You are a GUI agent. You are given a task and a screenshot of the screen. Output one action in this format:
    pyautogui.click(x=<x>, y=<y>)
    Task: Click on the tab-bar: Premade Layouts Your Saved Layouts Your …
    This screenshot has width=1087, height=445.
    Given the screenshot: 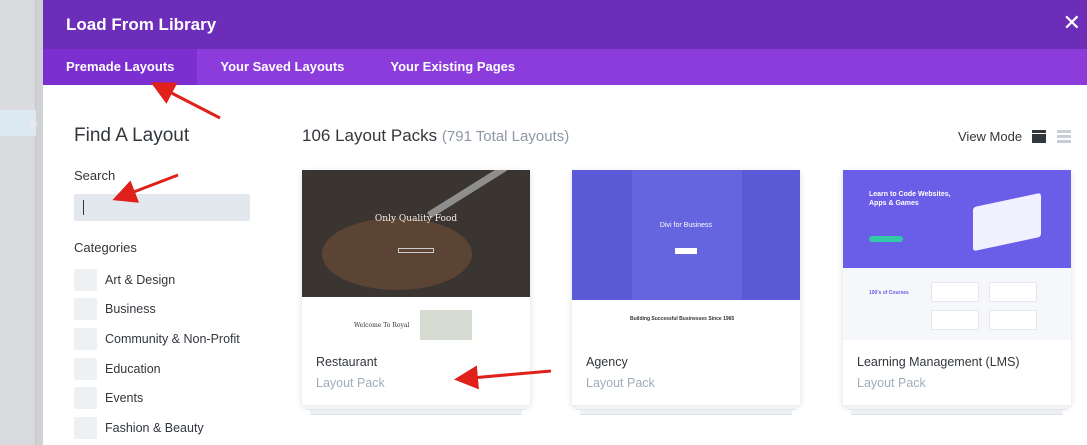 What is the action you would take?
    pyautogui.click(x=565, y=67)
    